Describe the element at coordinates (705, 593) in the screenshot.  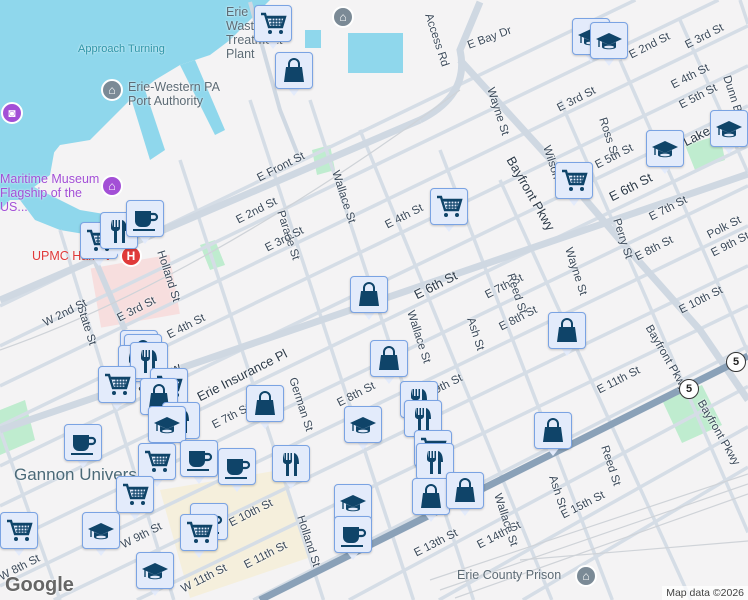
I see `map-attribution: Map data ©2026` at that location.